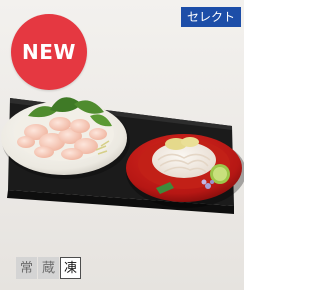  I want to click on select-tag-label: セレクト, so click(210, 17).